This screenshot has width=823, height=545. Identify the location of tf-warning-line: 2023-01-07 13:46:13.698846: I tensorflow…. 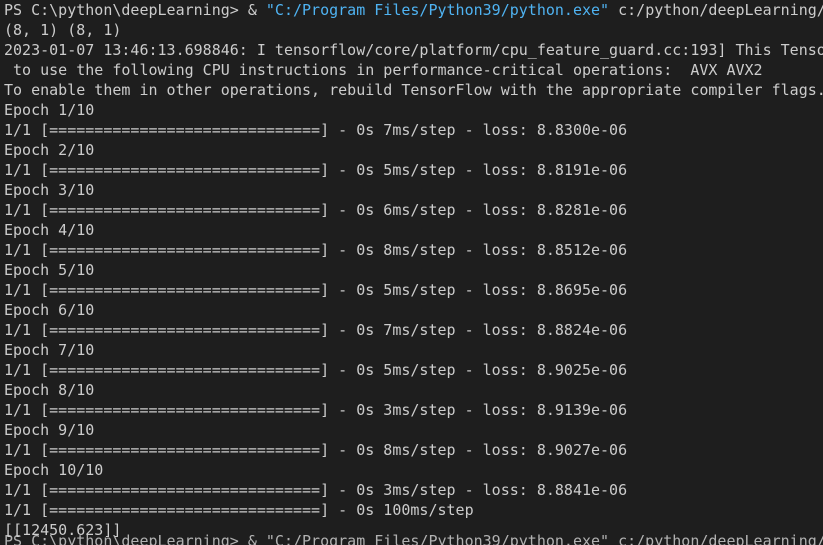
(413, 50).